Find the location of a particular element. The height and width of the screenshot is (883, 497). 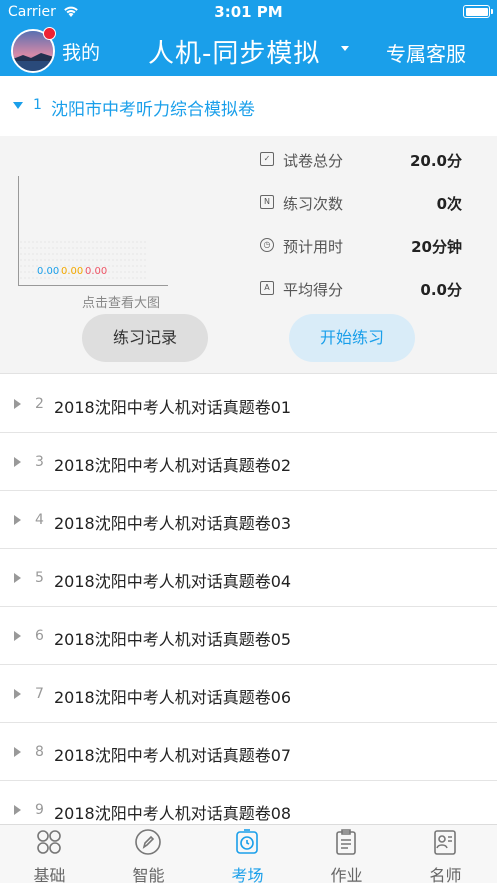

paper-index: 8 is located at coordinates (39, 752).